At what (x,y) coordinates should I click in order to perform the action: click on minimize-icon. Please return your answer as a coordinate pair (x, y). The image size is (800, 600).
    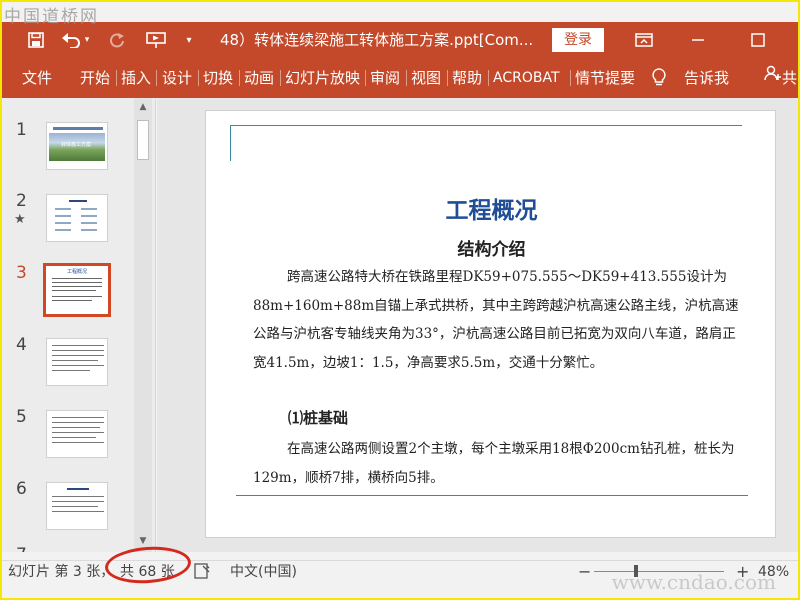
    Looking at the image, I should click on (698, 40).